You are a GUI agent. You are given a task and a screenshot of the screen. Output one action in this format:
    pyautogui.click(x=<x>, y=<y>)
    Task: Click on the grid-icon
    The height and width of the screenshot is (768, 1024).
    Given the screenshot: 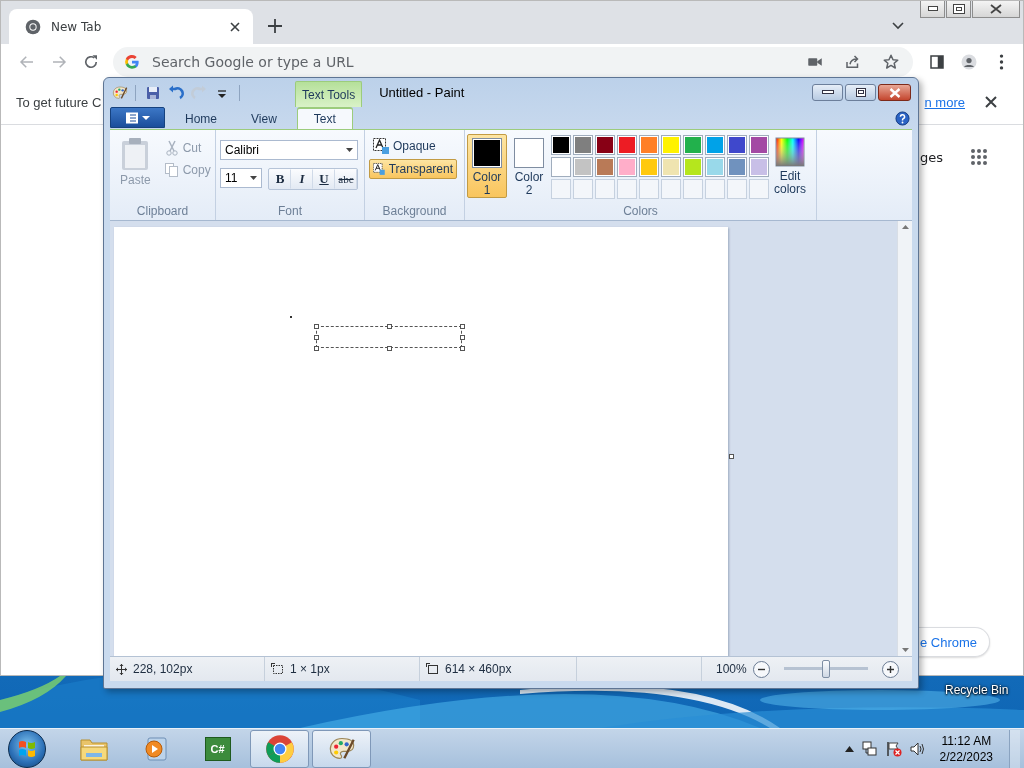 What is the action you would take?
    pyautogui.click(x=979, y=157)
    